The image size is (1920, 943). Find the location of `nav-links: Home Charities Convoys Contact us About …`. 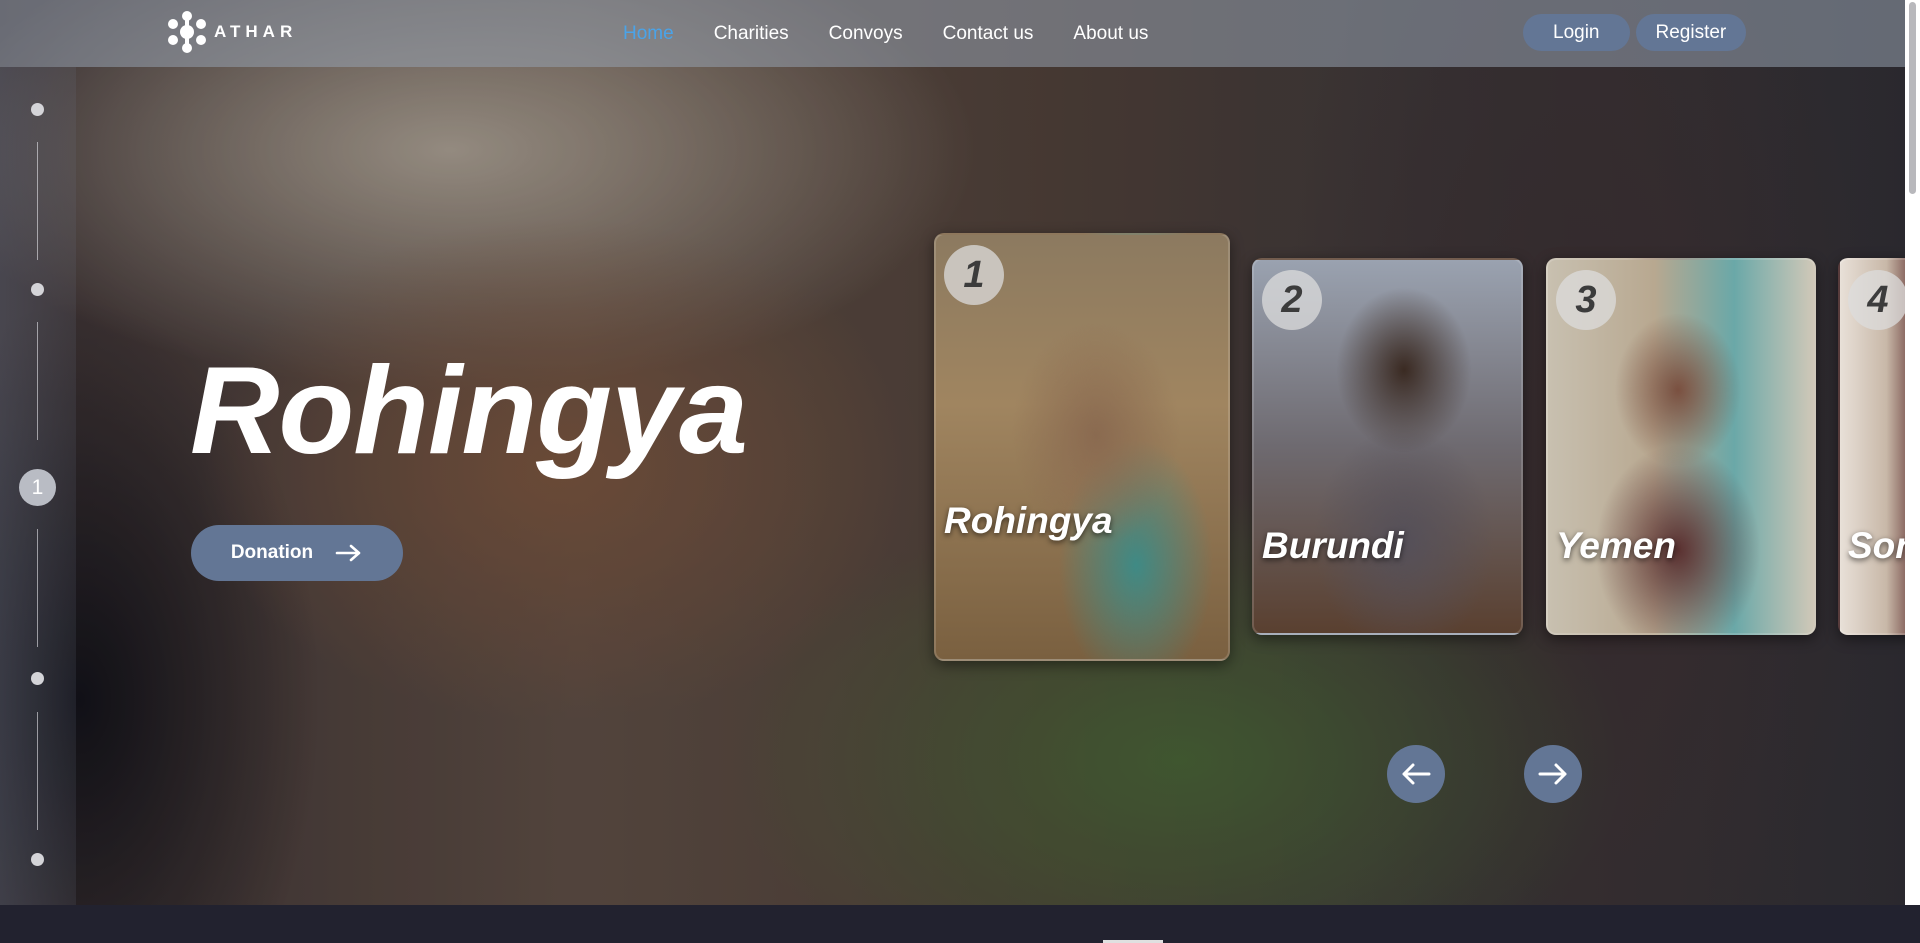

nav-links: Home Charities Convoys Contact us About … is located at coordinates (885, 33).